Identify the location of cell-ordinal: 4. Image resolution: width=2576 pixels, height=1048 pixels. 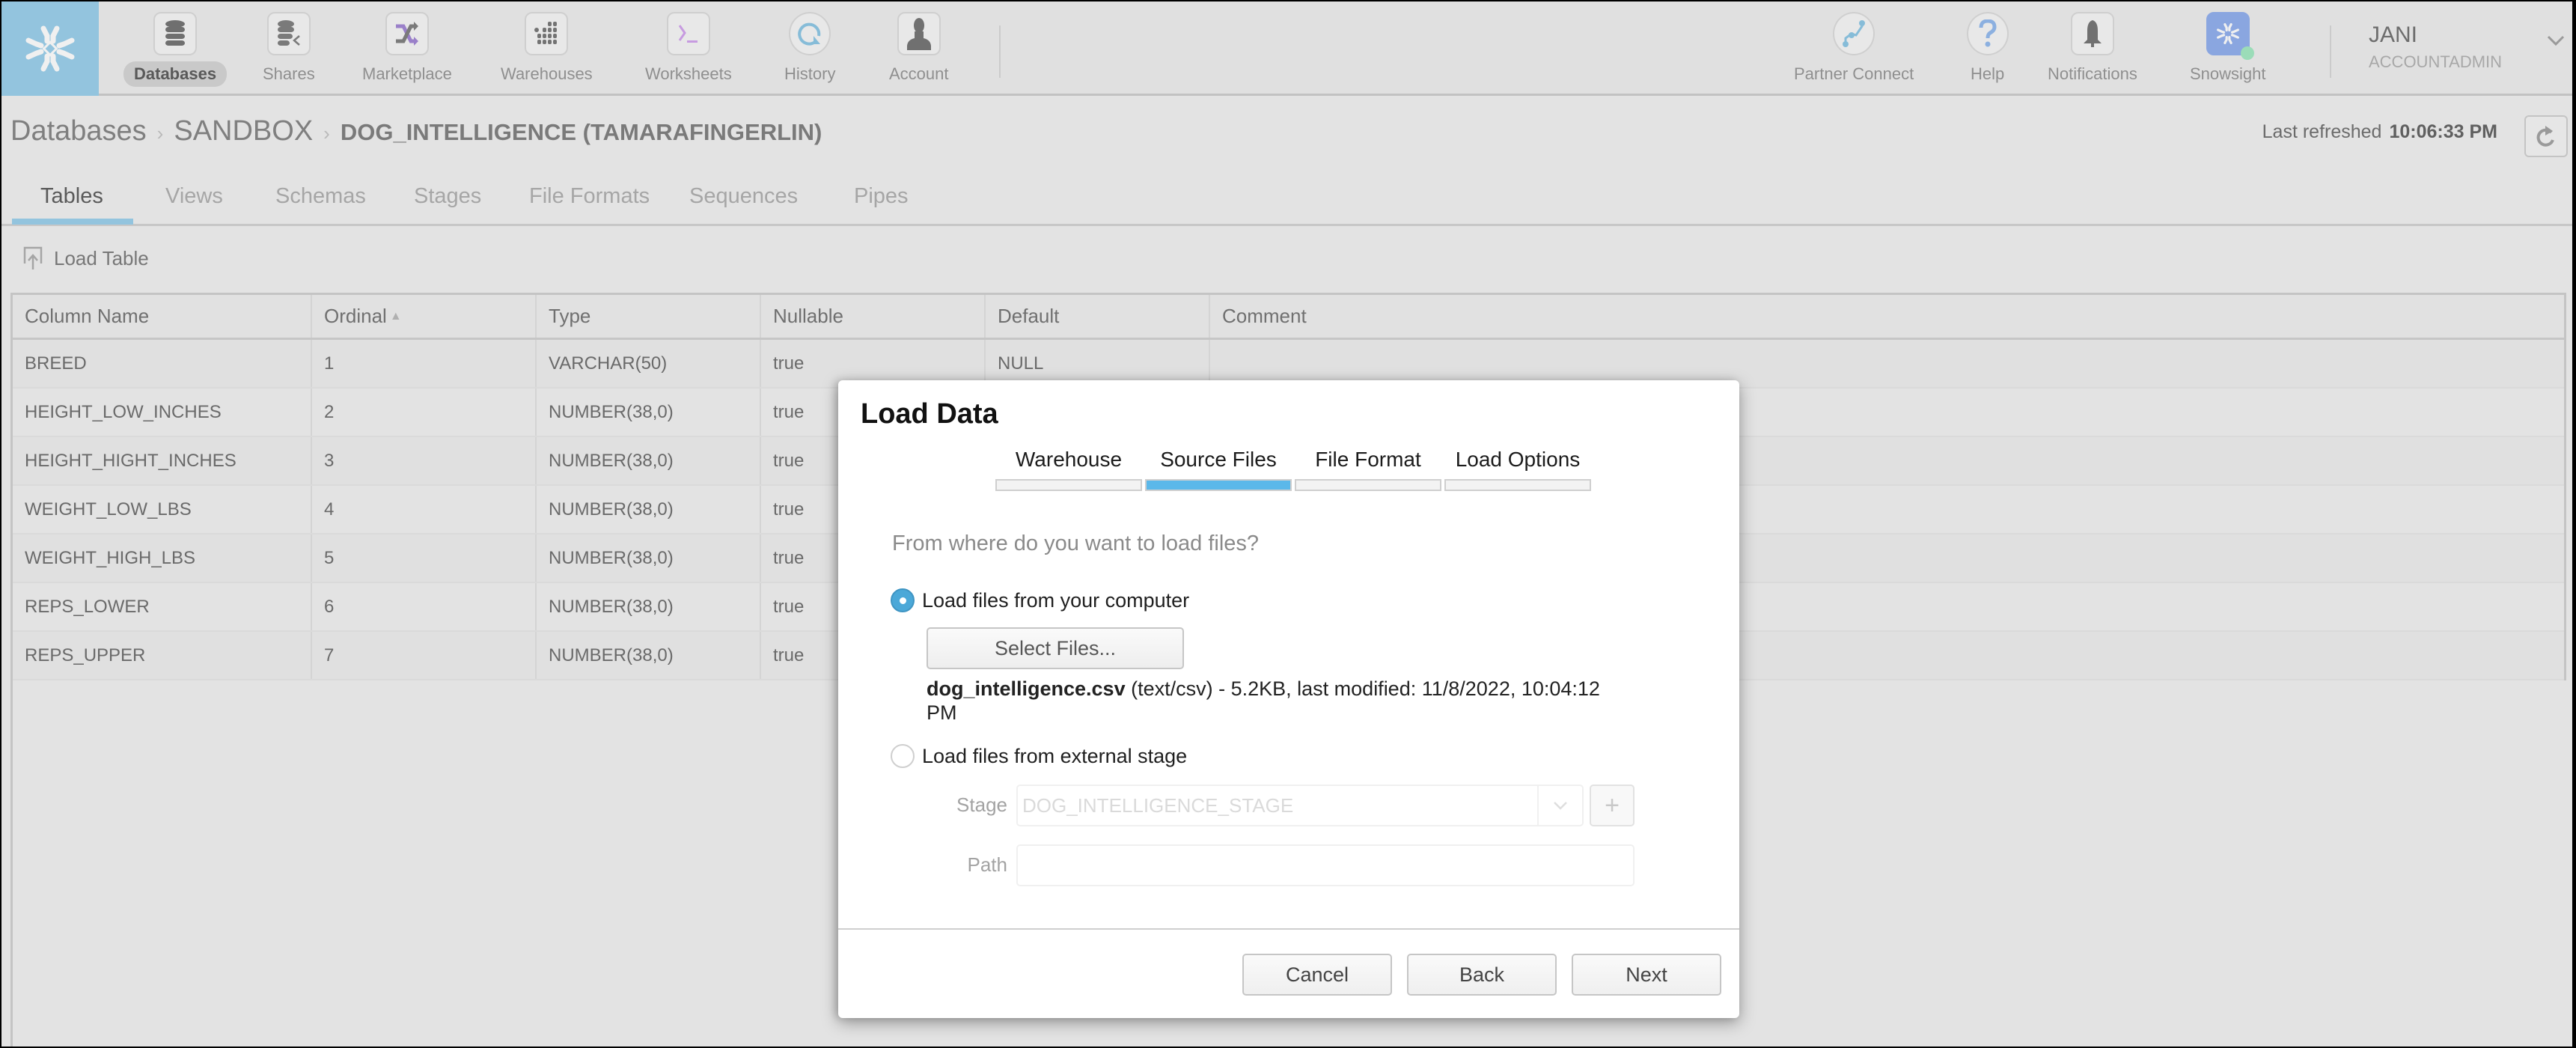
(424, 509).